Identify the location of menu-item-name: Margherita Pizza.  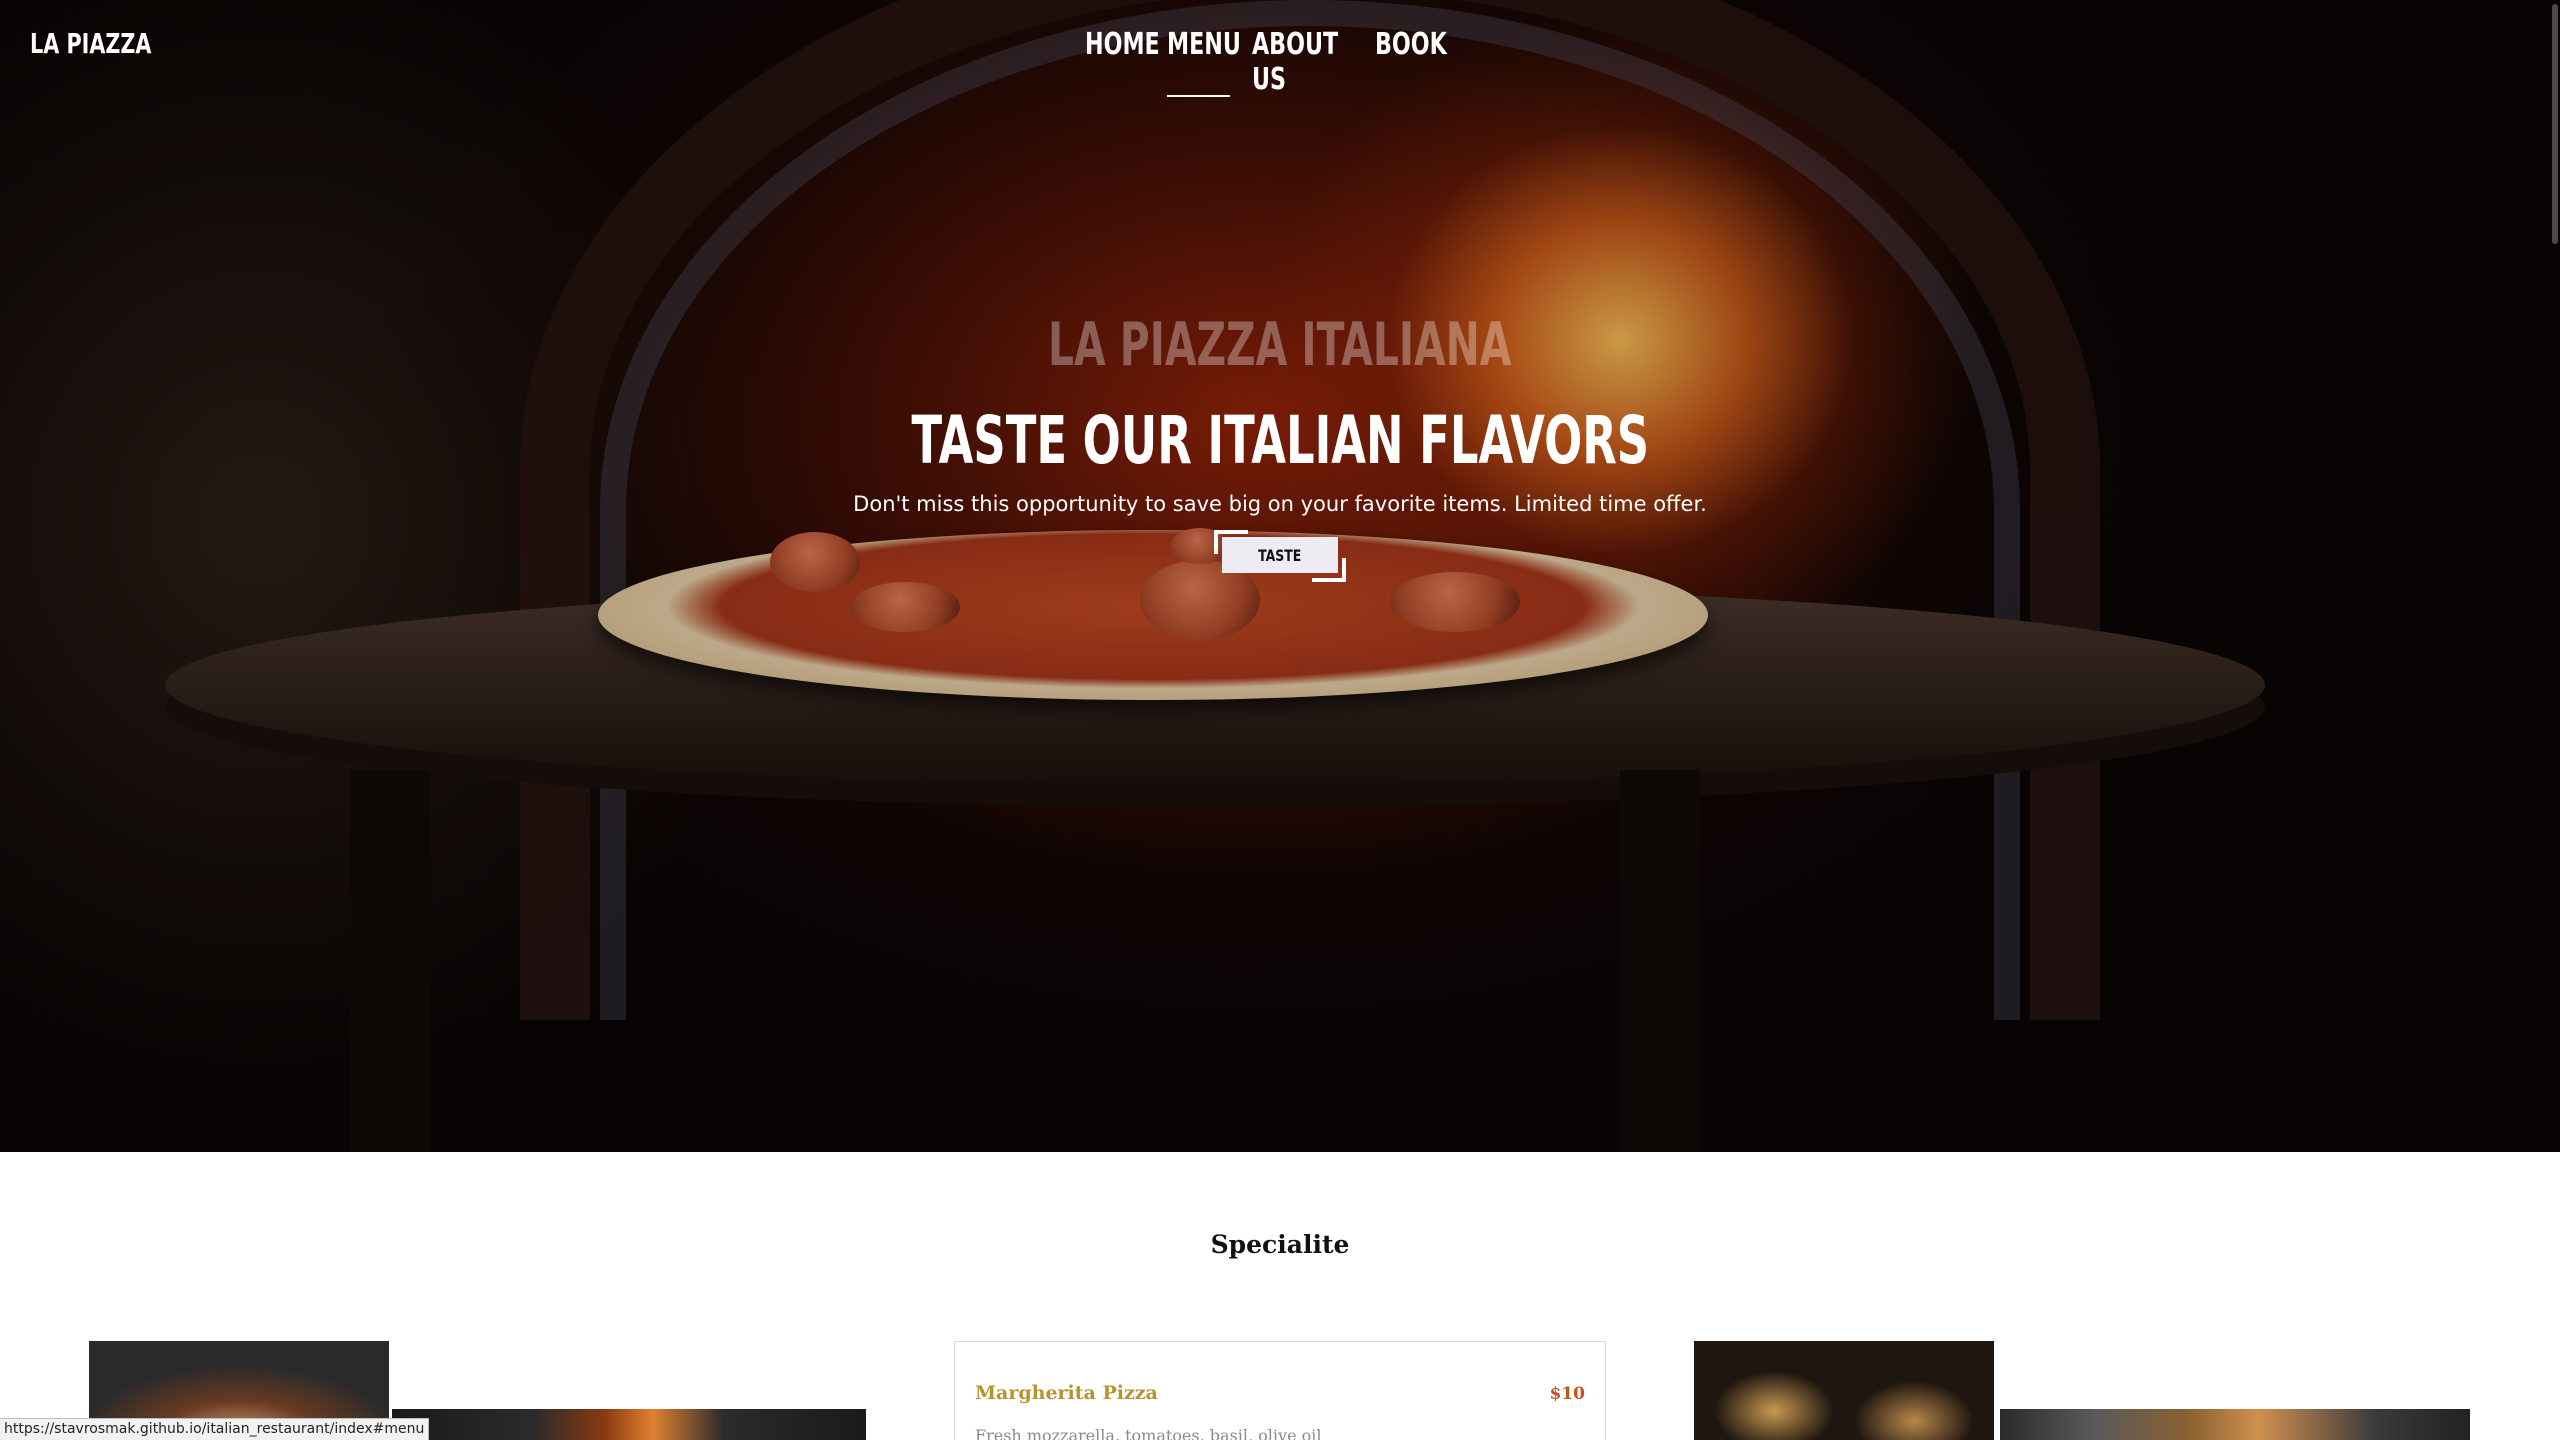
(1066, 1393).